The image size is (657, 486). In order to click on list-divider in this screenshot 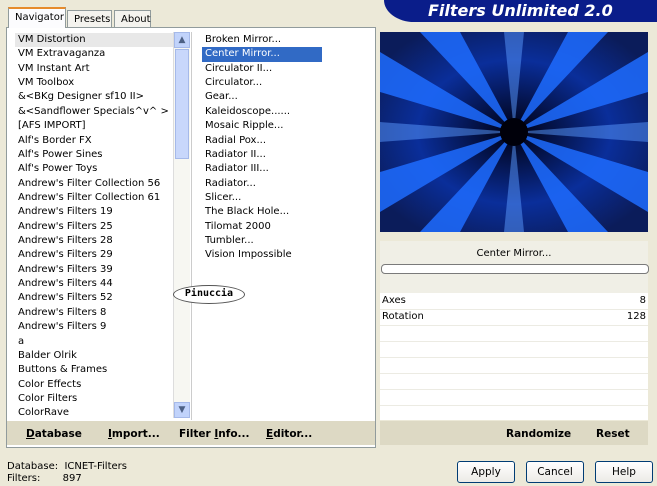, I will do `click(191, 226)`.